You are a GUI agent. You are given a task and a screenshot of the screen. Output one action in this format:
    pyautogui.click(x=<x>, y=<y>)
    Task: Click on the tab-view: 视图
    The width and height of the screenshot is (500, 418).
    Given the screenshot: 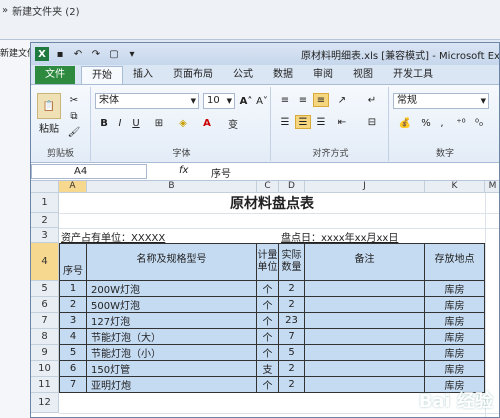 What is the action you would take?
    pyautogui.click(x=363, y=75)
    